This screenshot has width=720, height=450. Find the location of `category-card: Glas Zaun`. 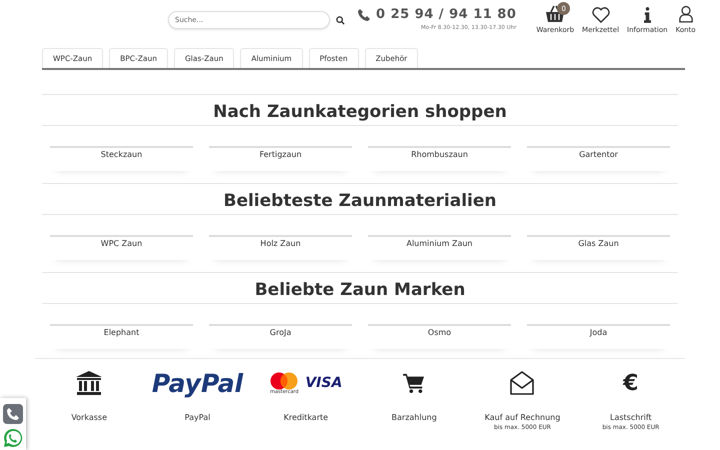

category-card: Glas Zaun is located at coordinates (598, 247).